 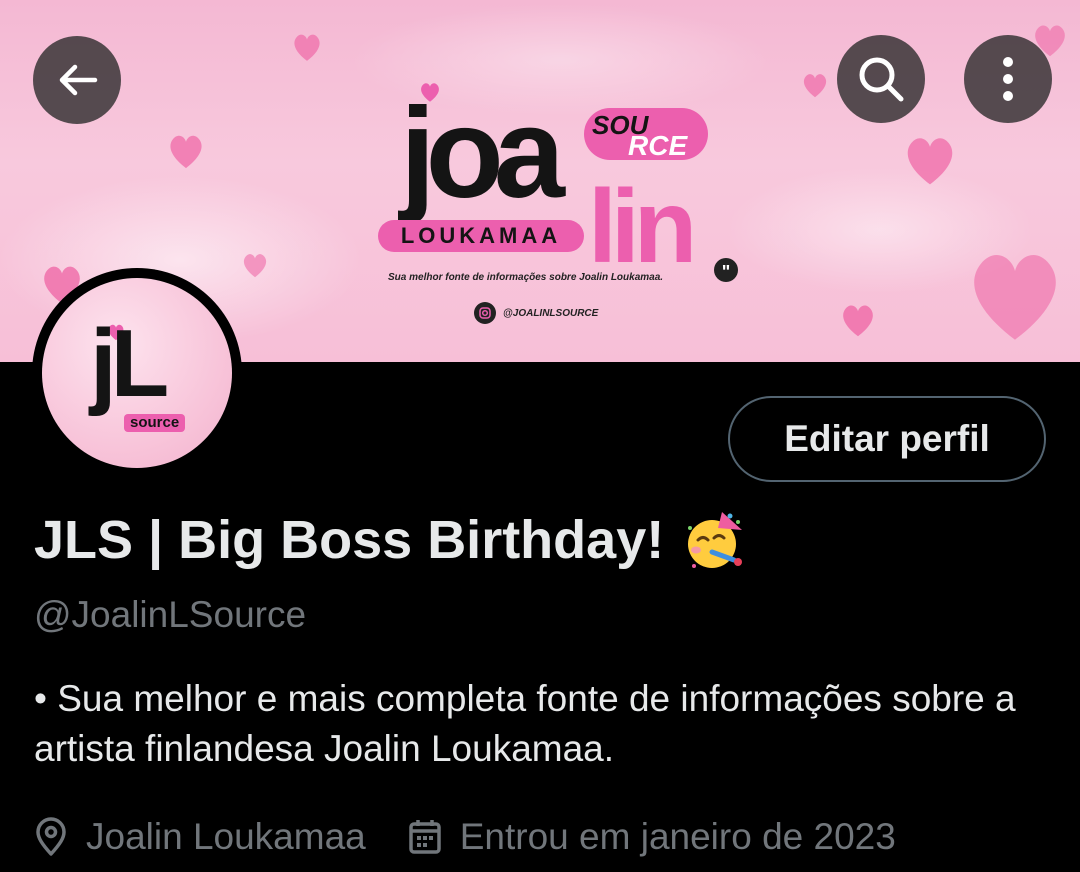 I want to click on avatar-logo-source: source, so click(x=155, y=423).